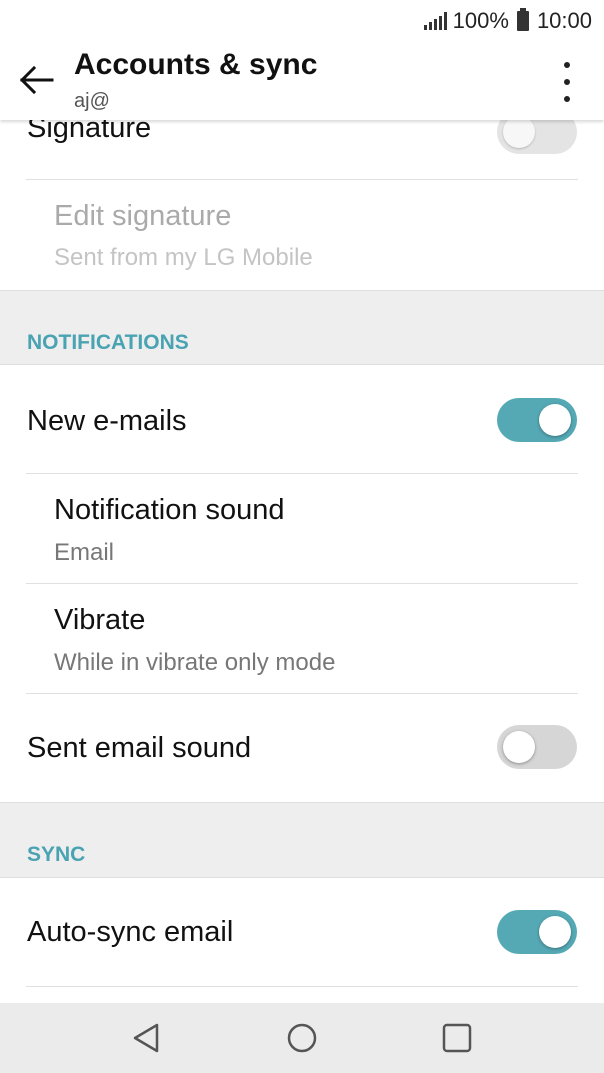  What do you see at coordinates (147, 1038) in the screenshot?
I see `nav-back-icon` at bounding box center [147, 1038].